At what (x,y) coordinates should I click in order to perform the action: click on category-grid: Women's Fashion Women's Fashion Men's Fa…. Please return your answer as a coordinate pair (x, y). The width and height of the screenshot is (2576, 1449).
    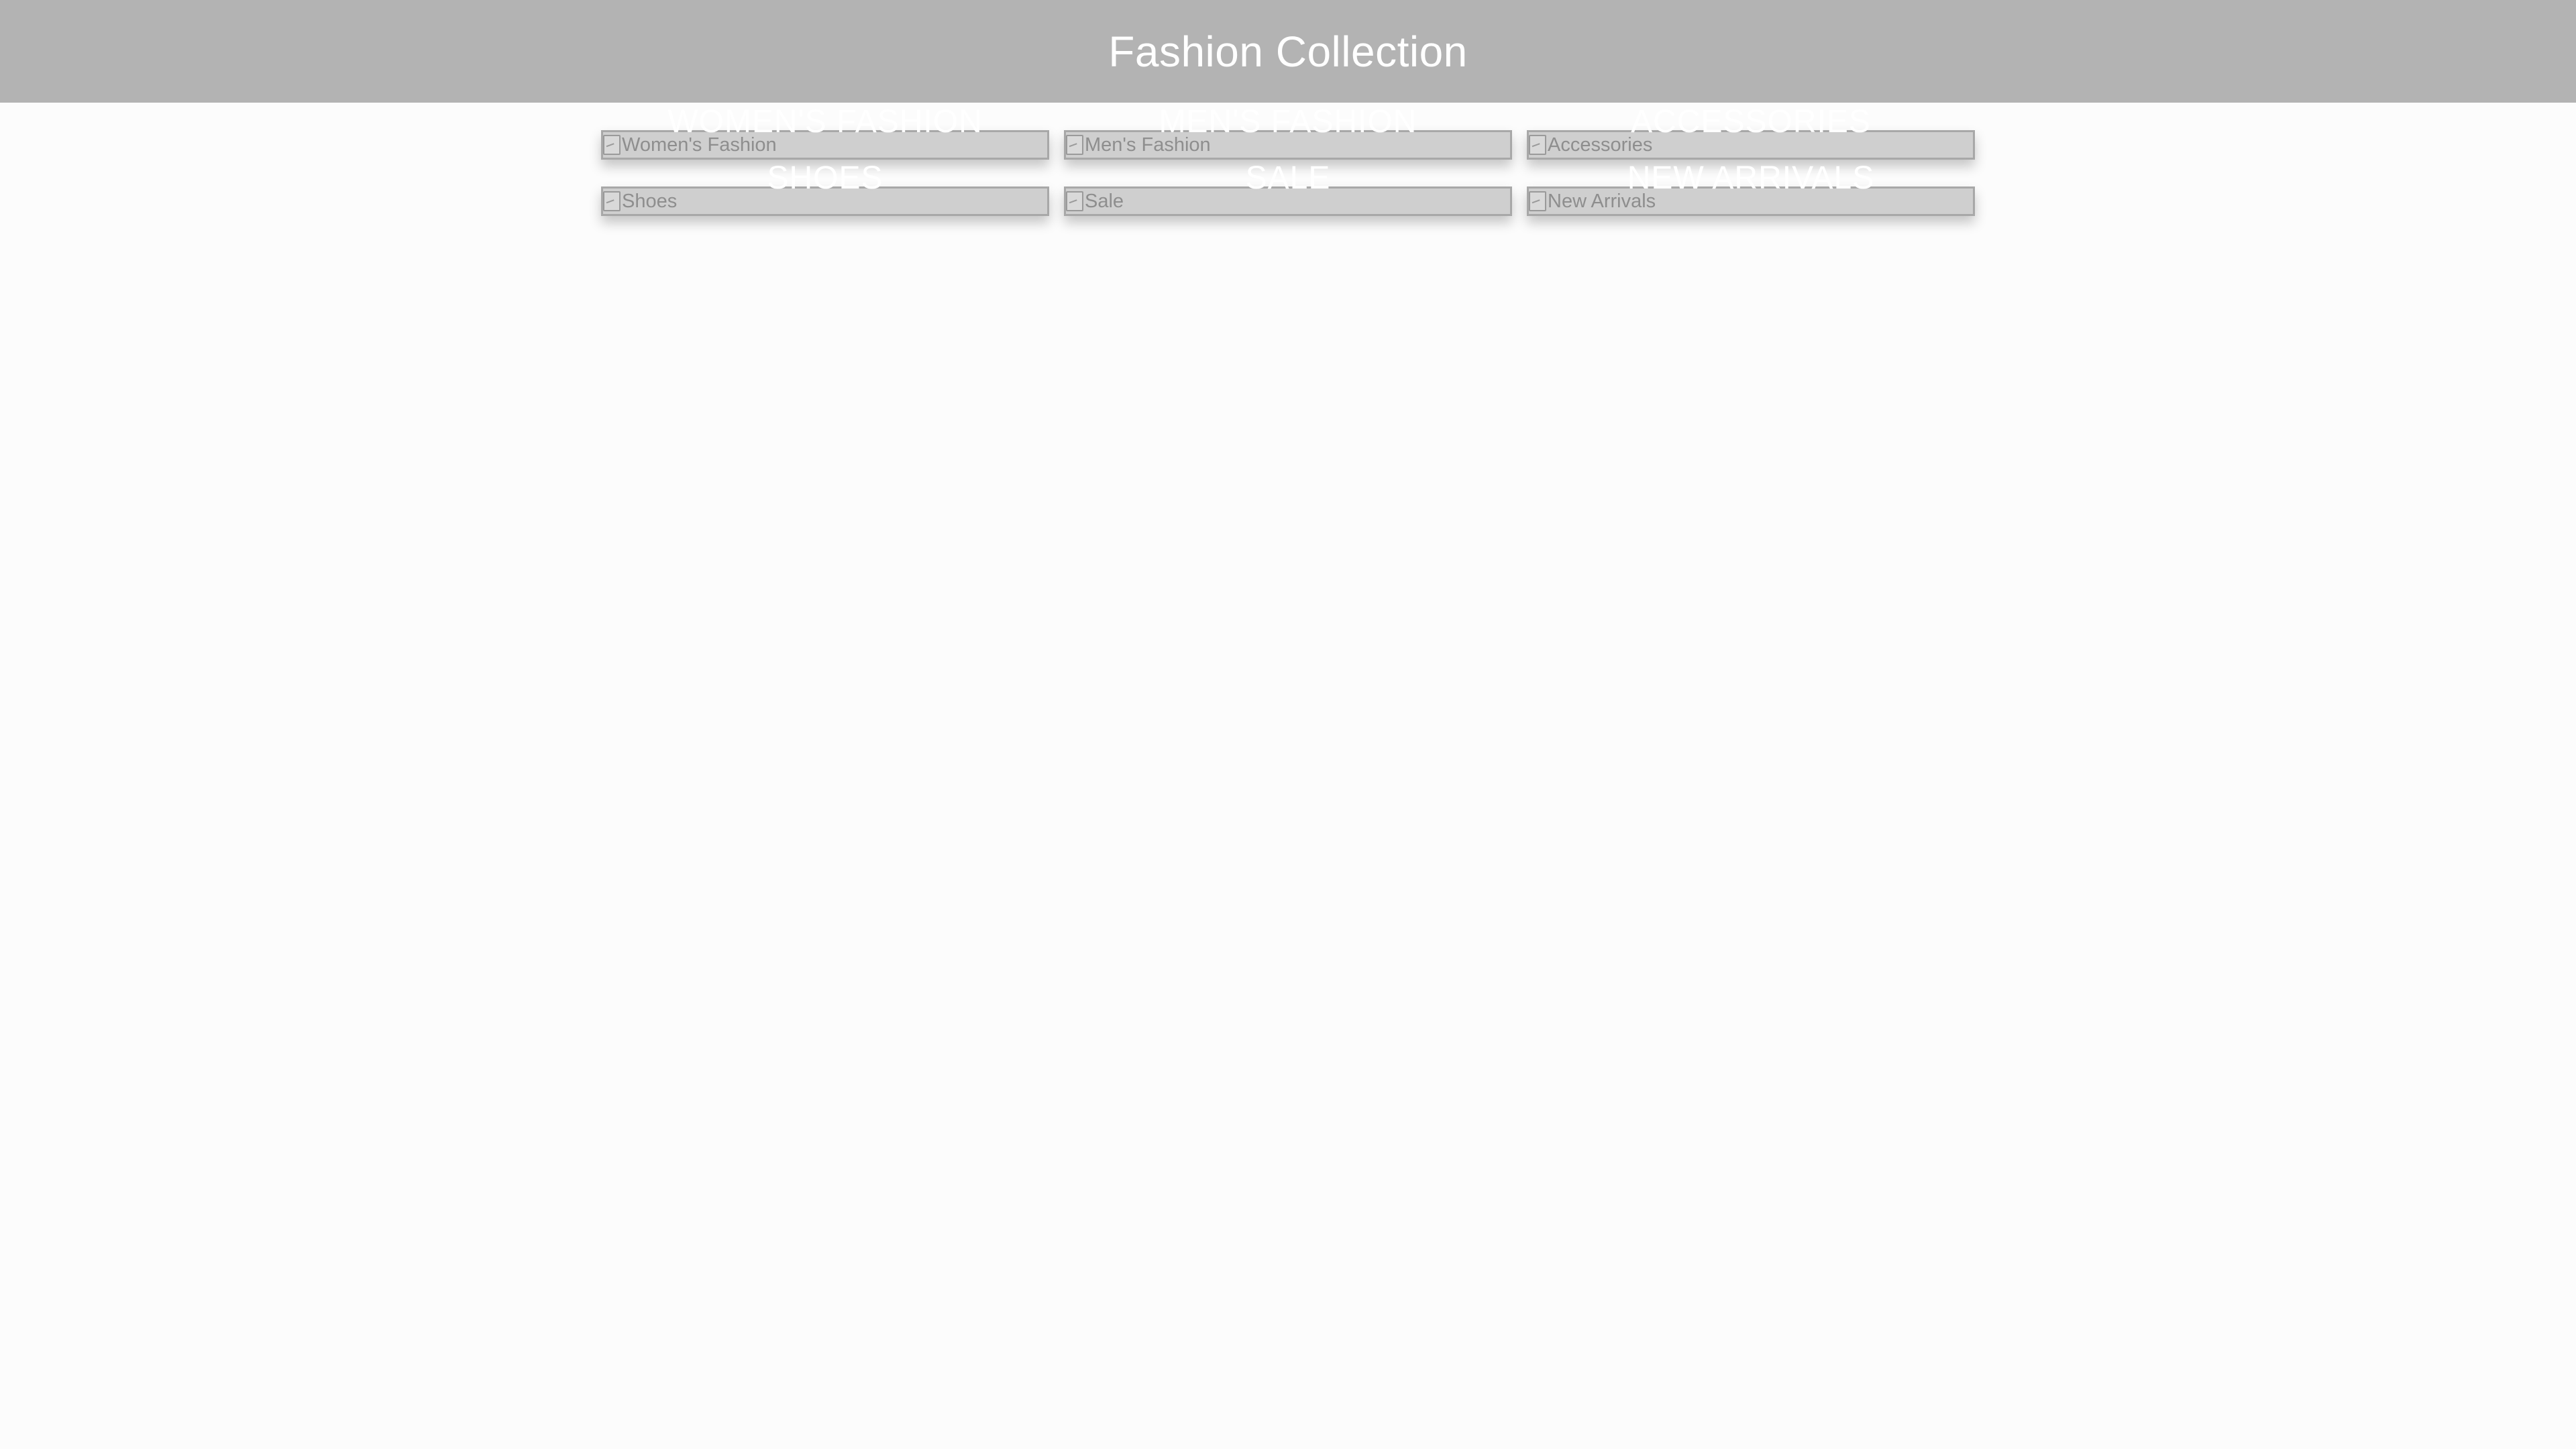
    Looking at the image, I should click on (1288, 161).